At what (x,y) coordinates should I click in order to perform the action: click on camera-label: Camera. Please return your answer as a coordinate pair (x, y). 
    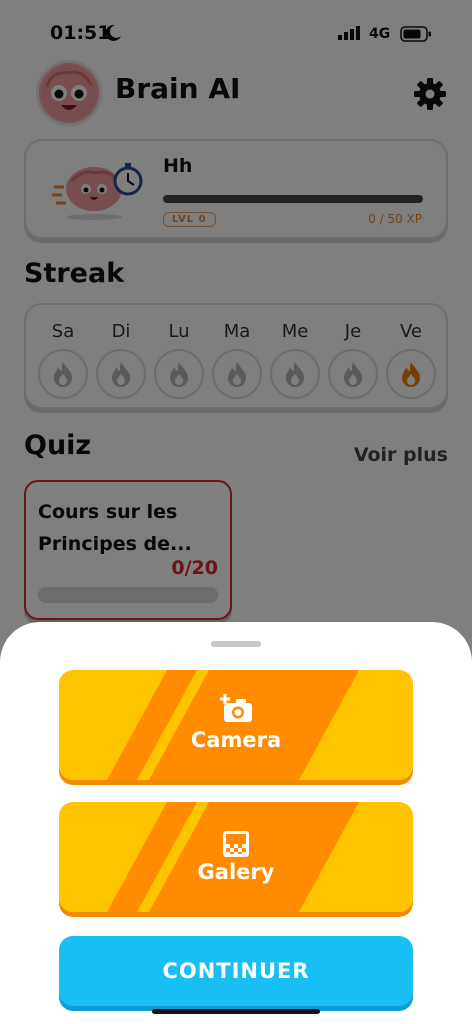
    Looking at the image, I should click on (236, 740).